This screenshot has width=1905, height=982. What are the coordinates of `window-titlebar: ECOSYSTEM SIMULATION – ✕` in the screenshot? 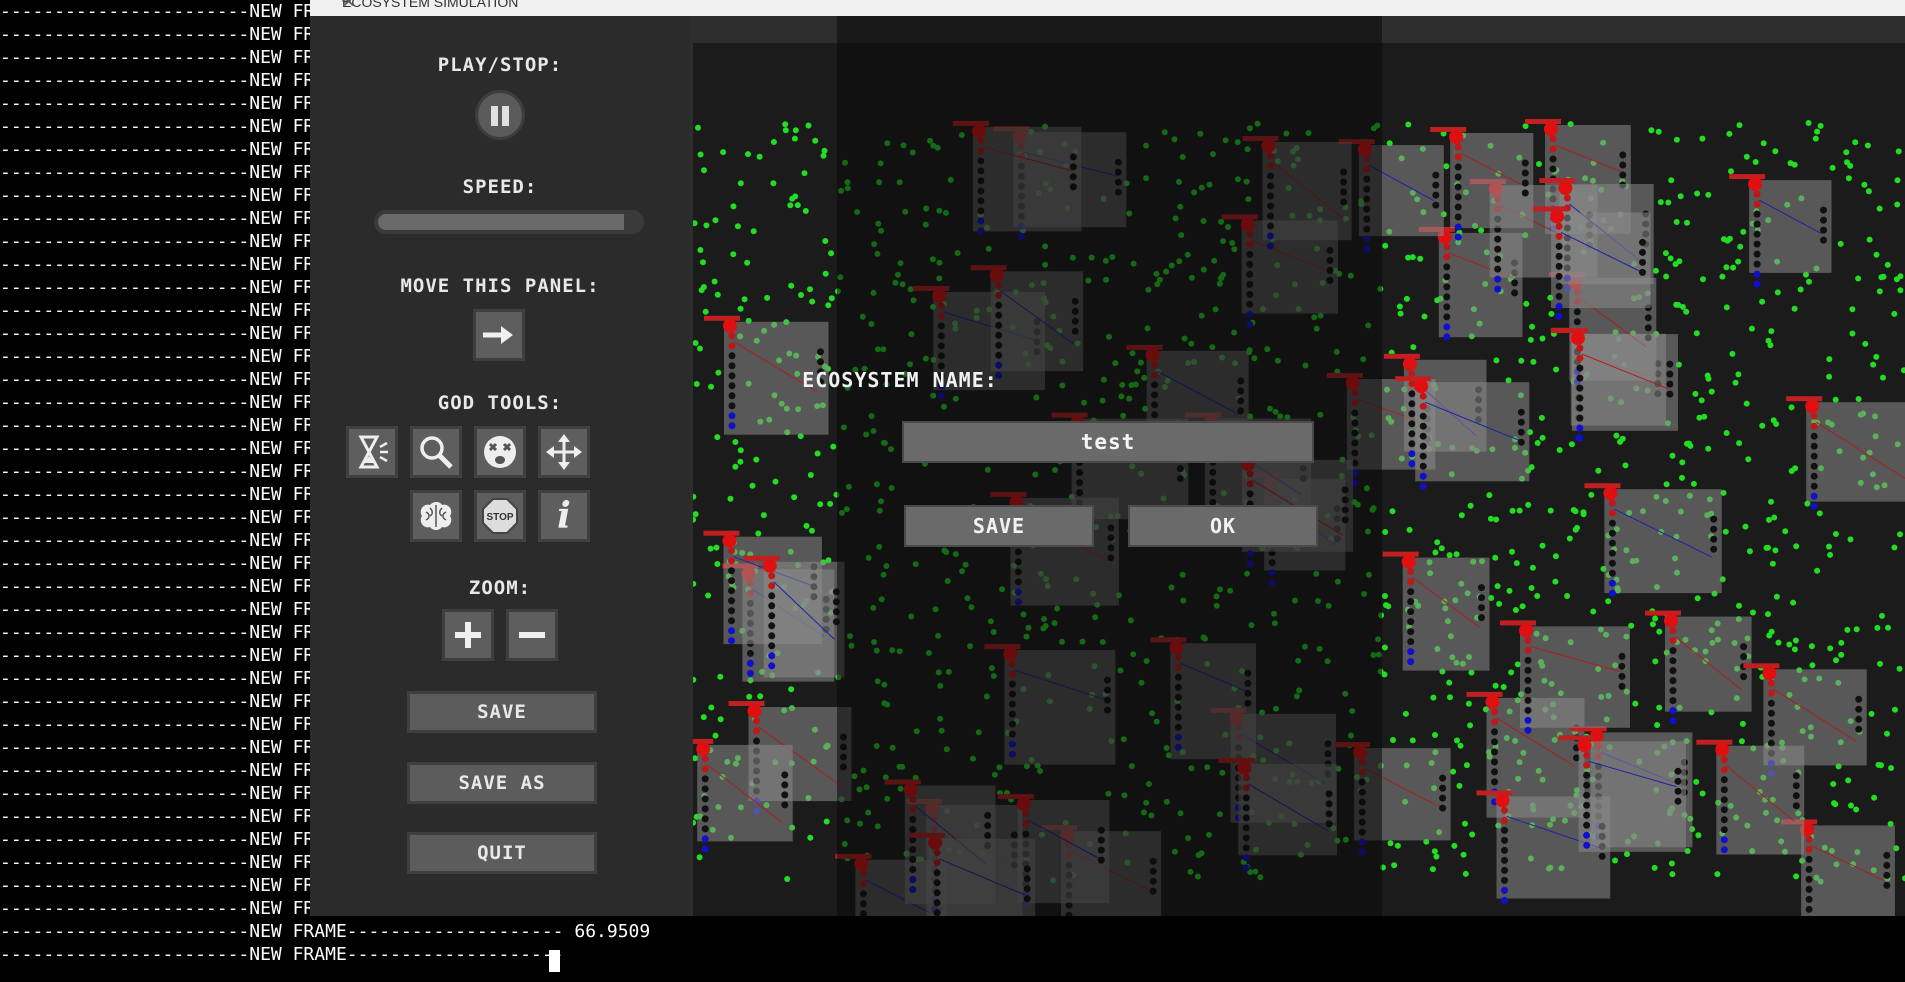 It's located at (1107, 8).